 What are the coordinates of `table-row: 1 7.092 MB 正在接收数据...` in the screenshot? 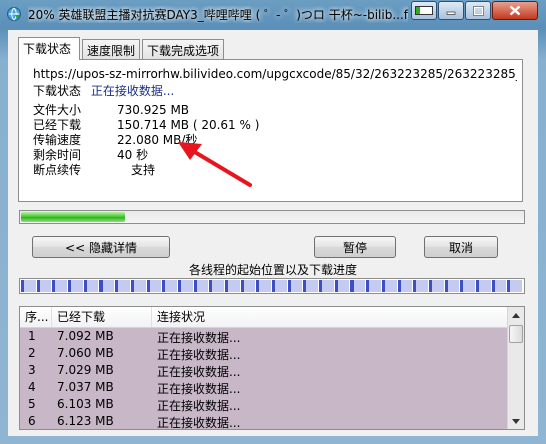 It's located at (264, 336).